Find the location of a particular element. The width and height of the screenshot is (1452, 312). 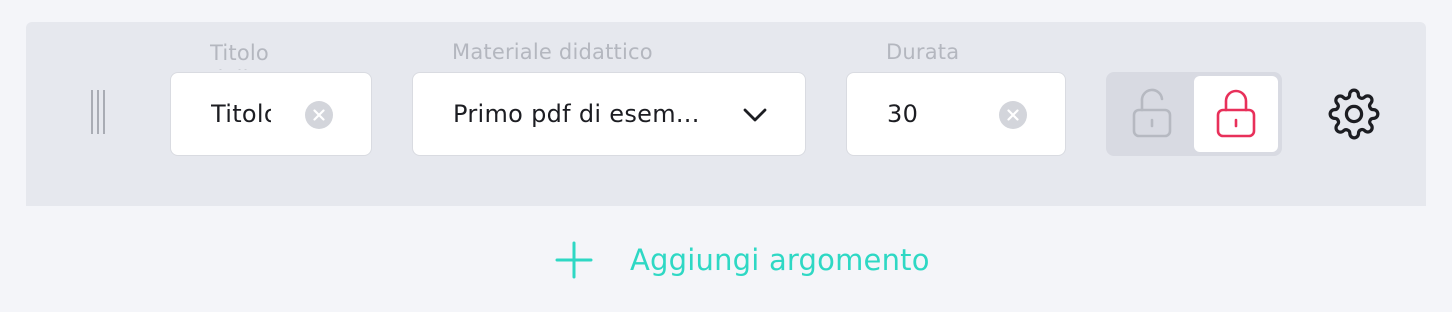

duration-field: 30 is located at coordinates (956, 114).